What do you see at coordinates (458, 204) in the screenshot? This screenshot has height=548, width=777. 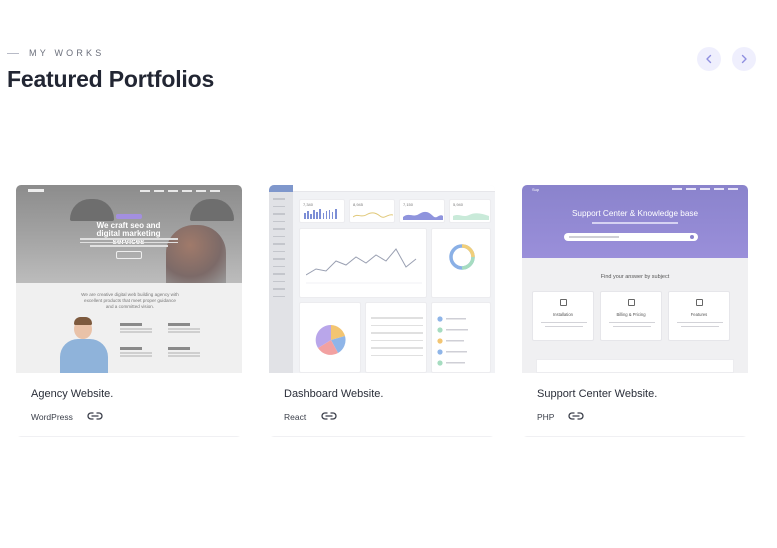 I see `thumb-stat: 5,940` at bounding box center [458, 204].